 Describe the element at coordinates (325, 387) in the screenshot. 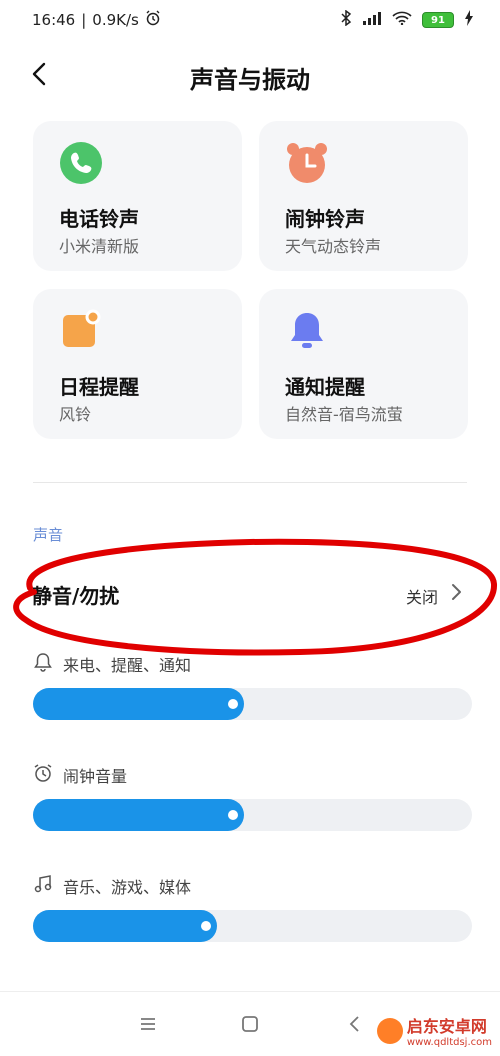

I see `card-name: 通知提醒` at that location.